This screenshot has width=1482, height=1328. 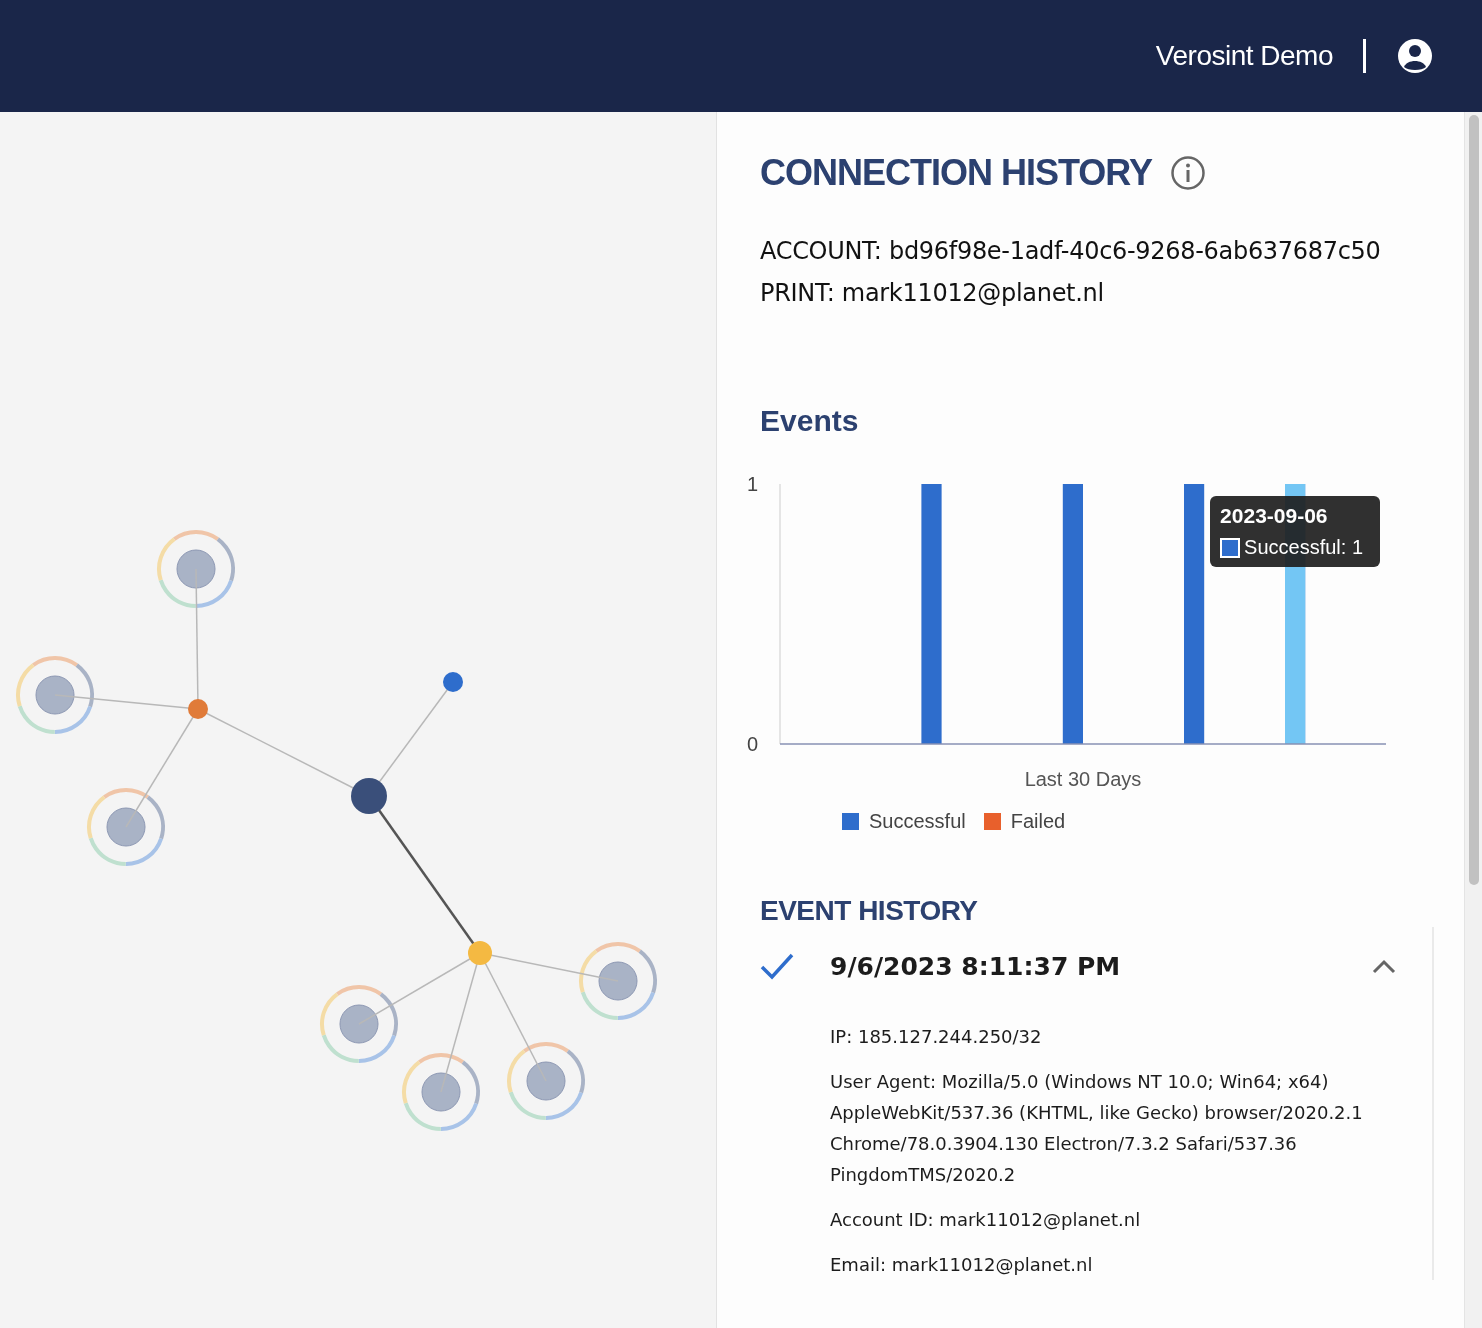 What do you see at coordinates (1230, 547) in the screenshot?
I see `series-swatch` at bounding box center [1230, 547].